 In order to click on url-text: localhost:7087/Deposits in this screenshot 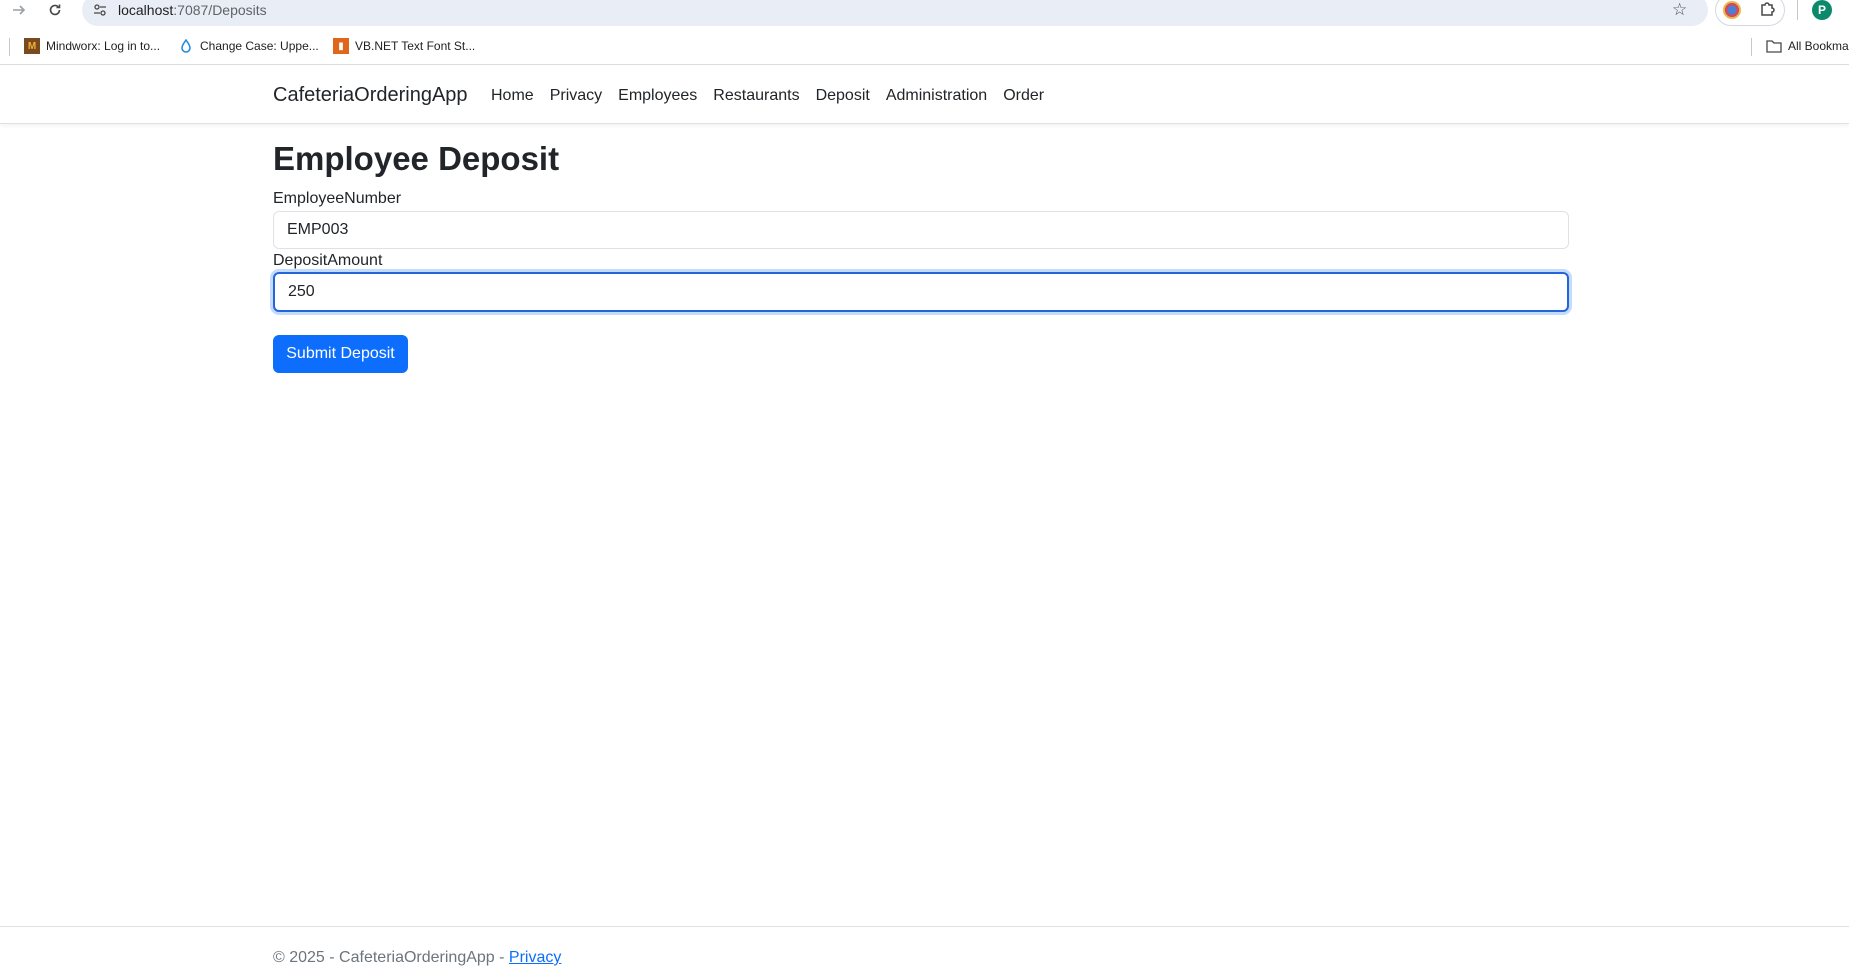, I will do `click(192, 10)`.